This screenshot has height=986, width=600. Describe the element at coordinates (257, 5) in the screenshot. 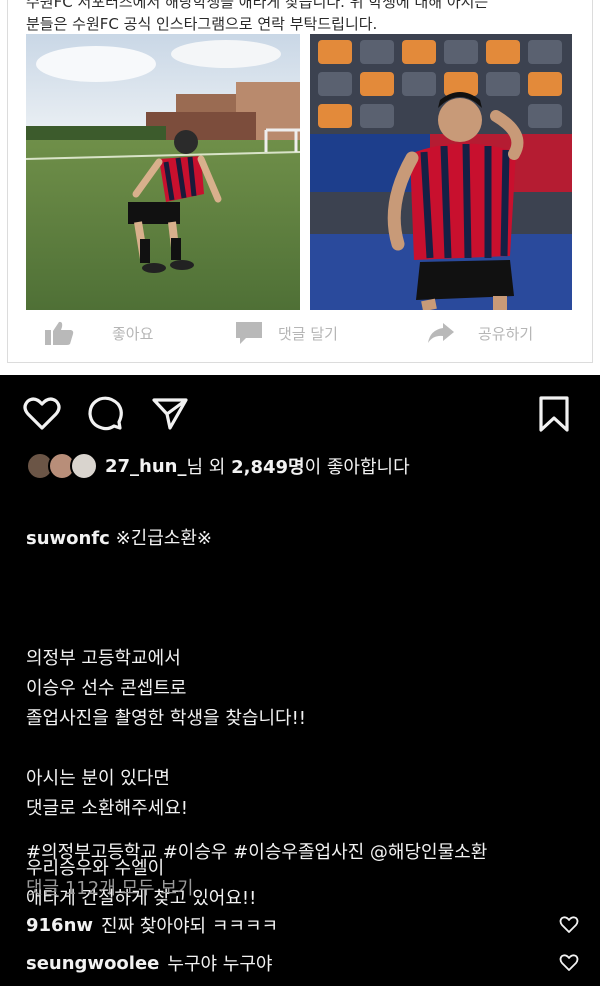

I see `post-text-line-1: 수원FC 서포터즈에서 해당학생을 애타게 찾습니다. 위 학생에 대해 아시는` at that location.